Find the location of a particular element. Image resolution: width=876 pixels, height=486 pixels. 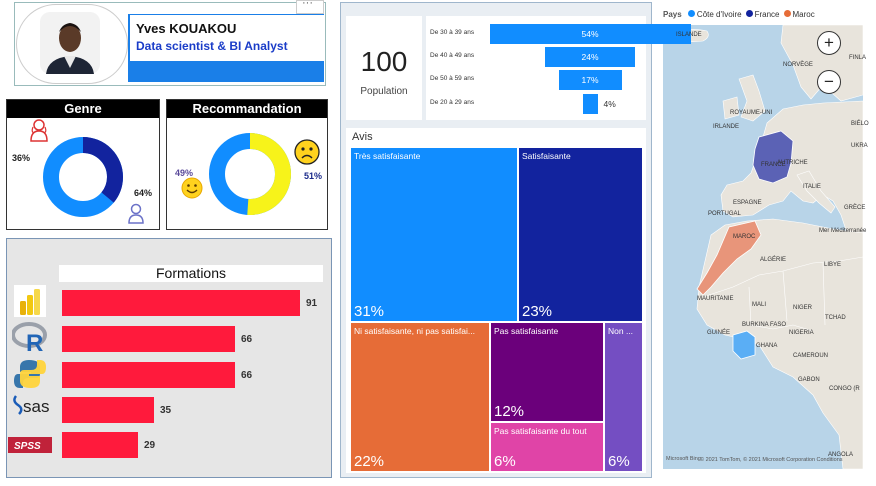

avis-title: Avis is located at coordinates (362, 137).